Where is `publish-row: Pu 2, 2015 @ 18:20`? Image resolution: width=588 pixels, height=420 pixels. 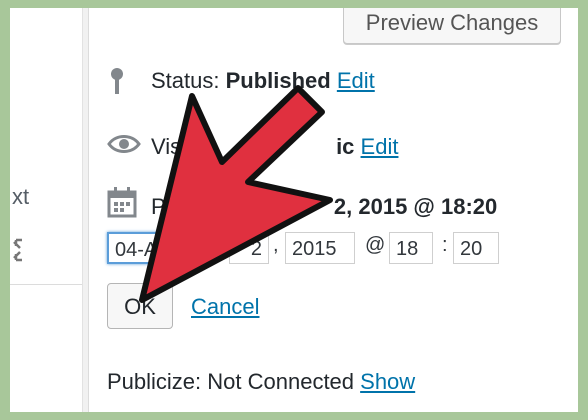 publish-row: Pu 2, 2015 @ 18:20 is located at coordinates (324, 207).